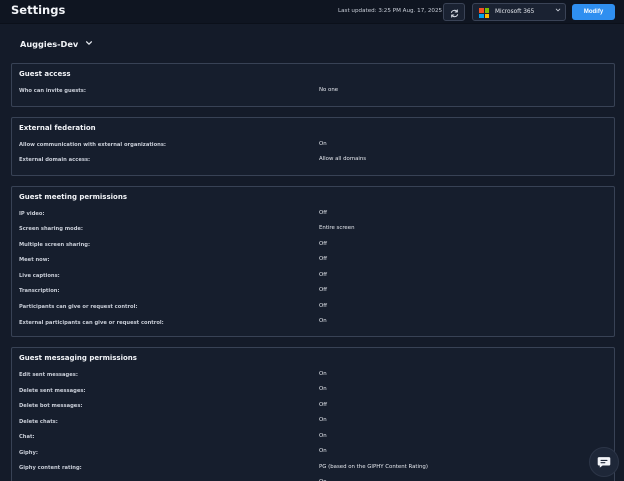 Image resolution: width=624 pixels, height=481 pixels. What do you see at coordinates (51, 406) in the screenshot?
I see `row-label: Delete bot messages:` at bounding box center [51, 406].